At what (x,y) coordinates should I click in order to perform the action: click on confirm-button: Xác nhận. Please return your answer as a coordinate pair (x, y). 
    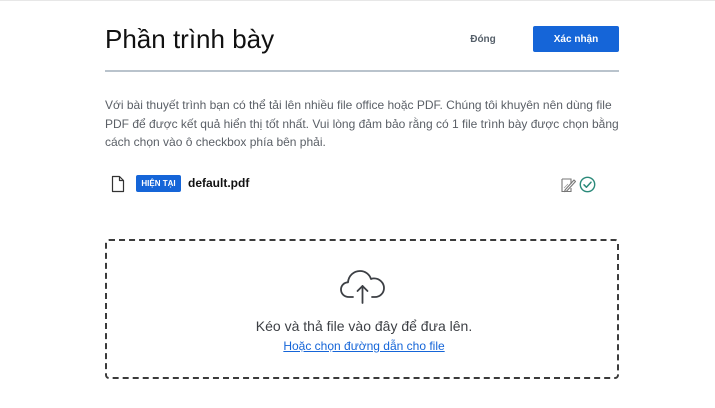
    Looking at the image, I should click on (576, 39).